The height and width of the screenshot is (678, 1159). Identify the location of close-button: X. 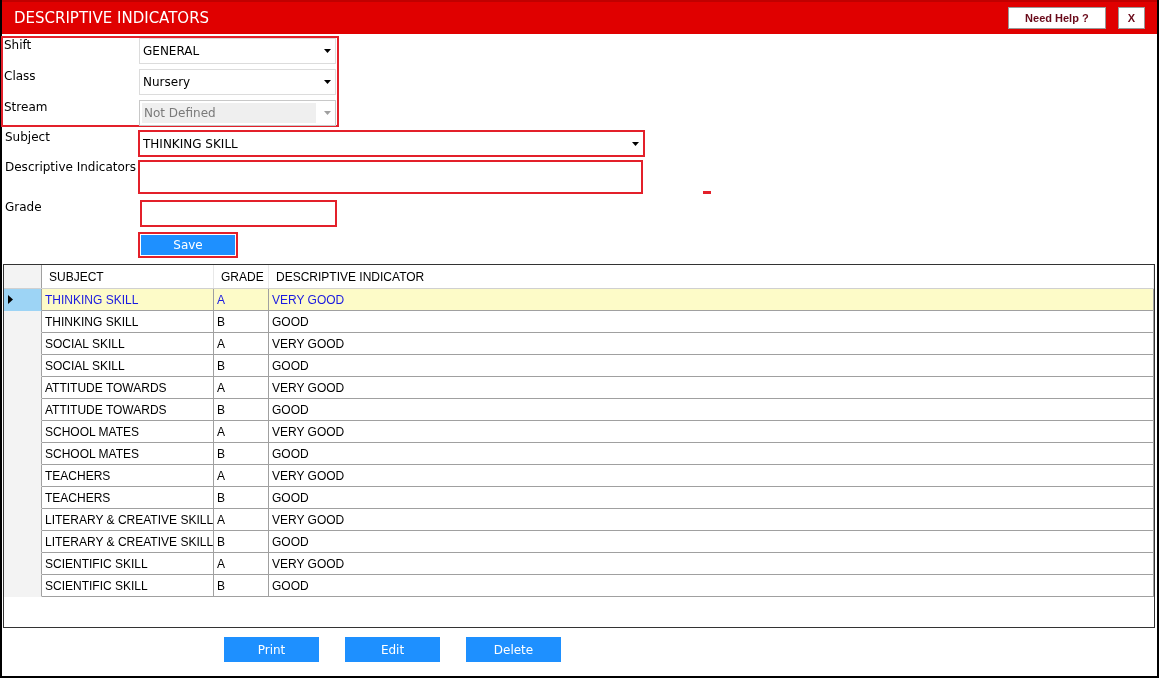
(1131, 18).